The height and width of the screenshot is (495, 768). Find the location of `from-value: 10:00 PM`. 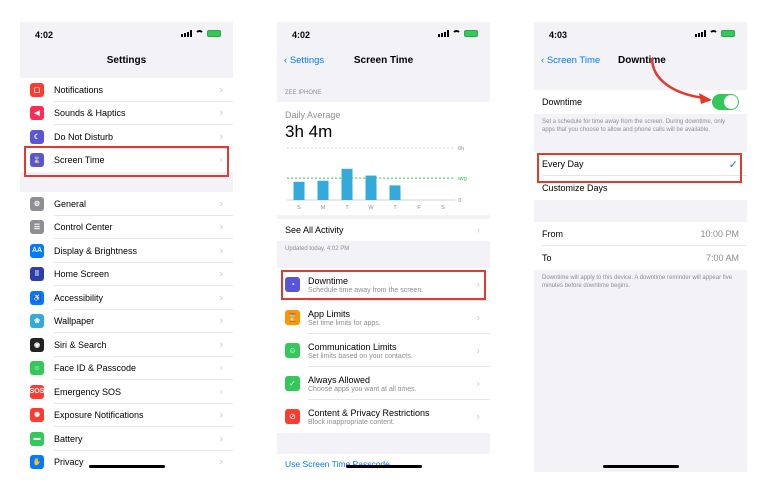

from-value: 10:00 PM is located at coordinates (719, 234).